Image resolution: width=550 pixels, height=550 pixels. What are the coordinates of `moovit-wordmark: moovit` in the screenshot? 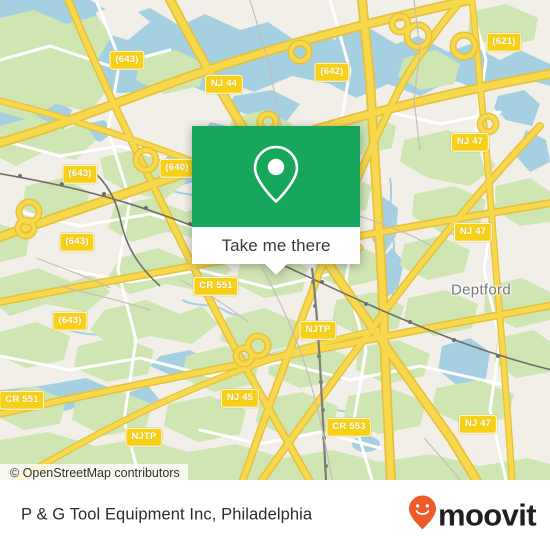 It's located at (487, 515).